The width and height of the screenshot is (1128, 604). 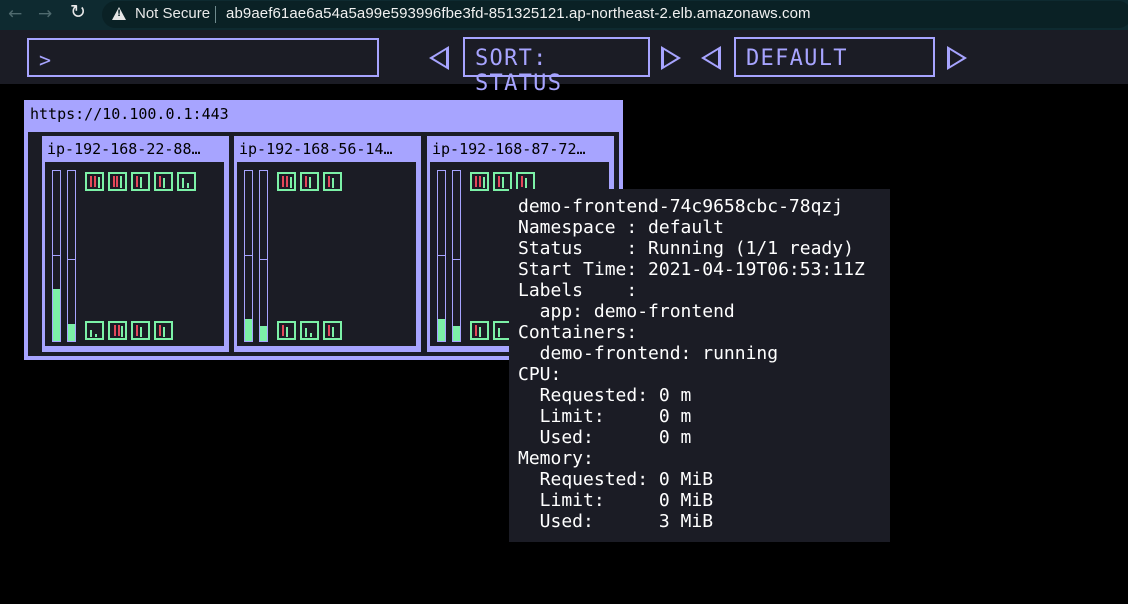 I want to click on tooltip-memory-requested: Requested: 0 MiB, so click(x=616, y=479).